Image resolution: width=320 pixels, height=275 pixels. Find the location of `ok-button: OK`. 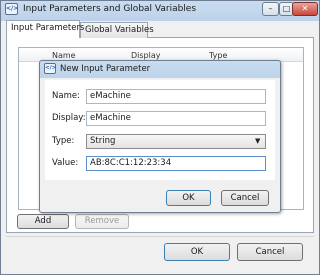

ok-button: OK is located at coordinates (197, 252).